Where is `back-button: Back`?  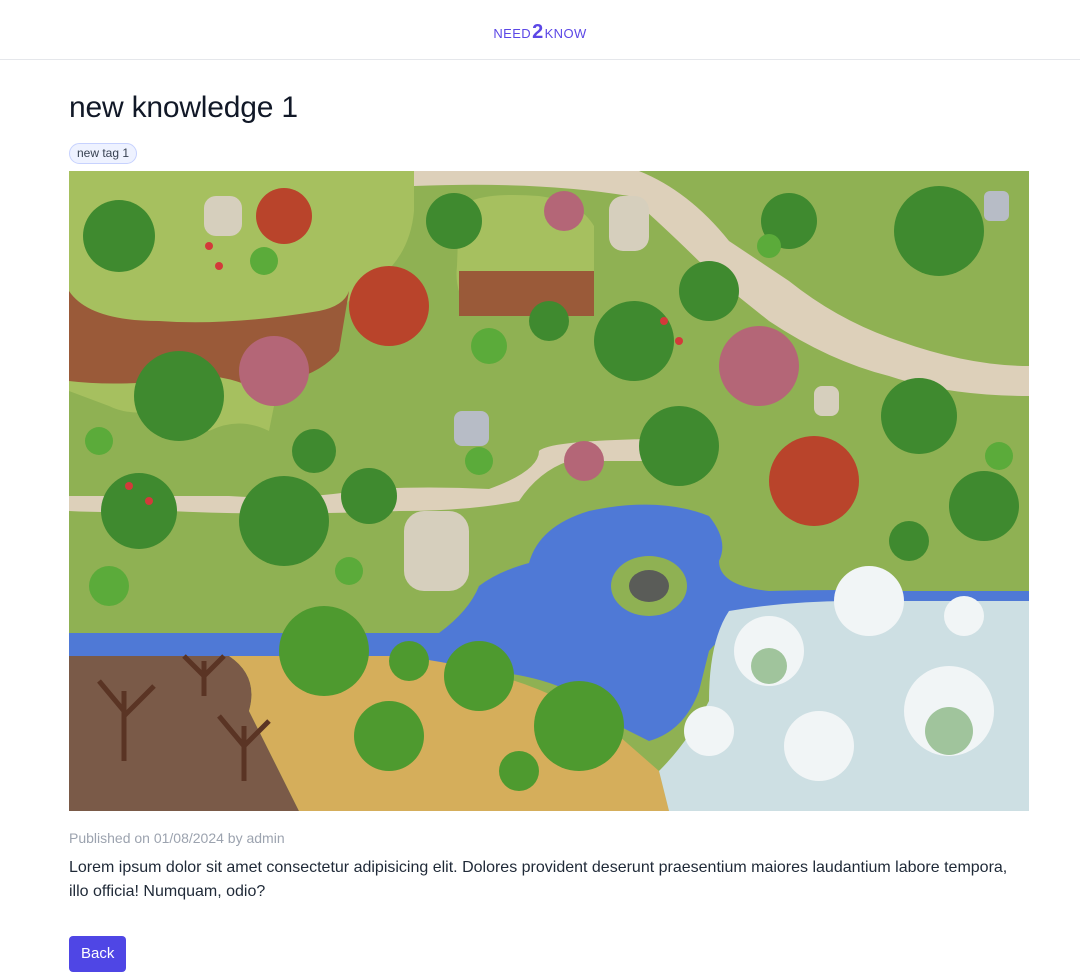 back-button: Back is located at coordinates (98, 954).